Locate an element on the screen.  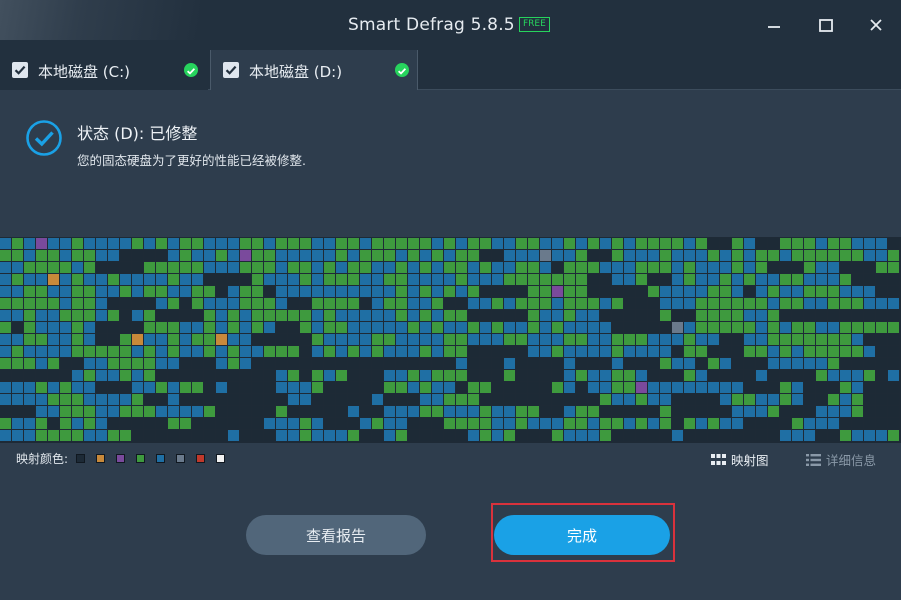
tab-drive-c: 本地磁盘 (C:) is located at coordinates (104, 70).